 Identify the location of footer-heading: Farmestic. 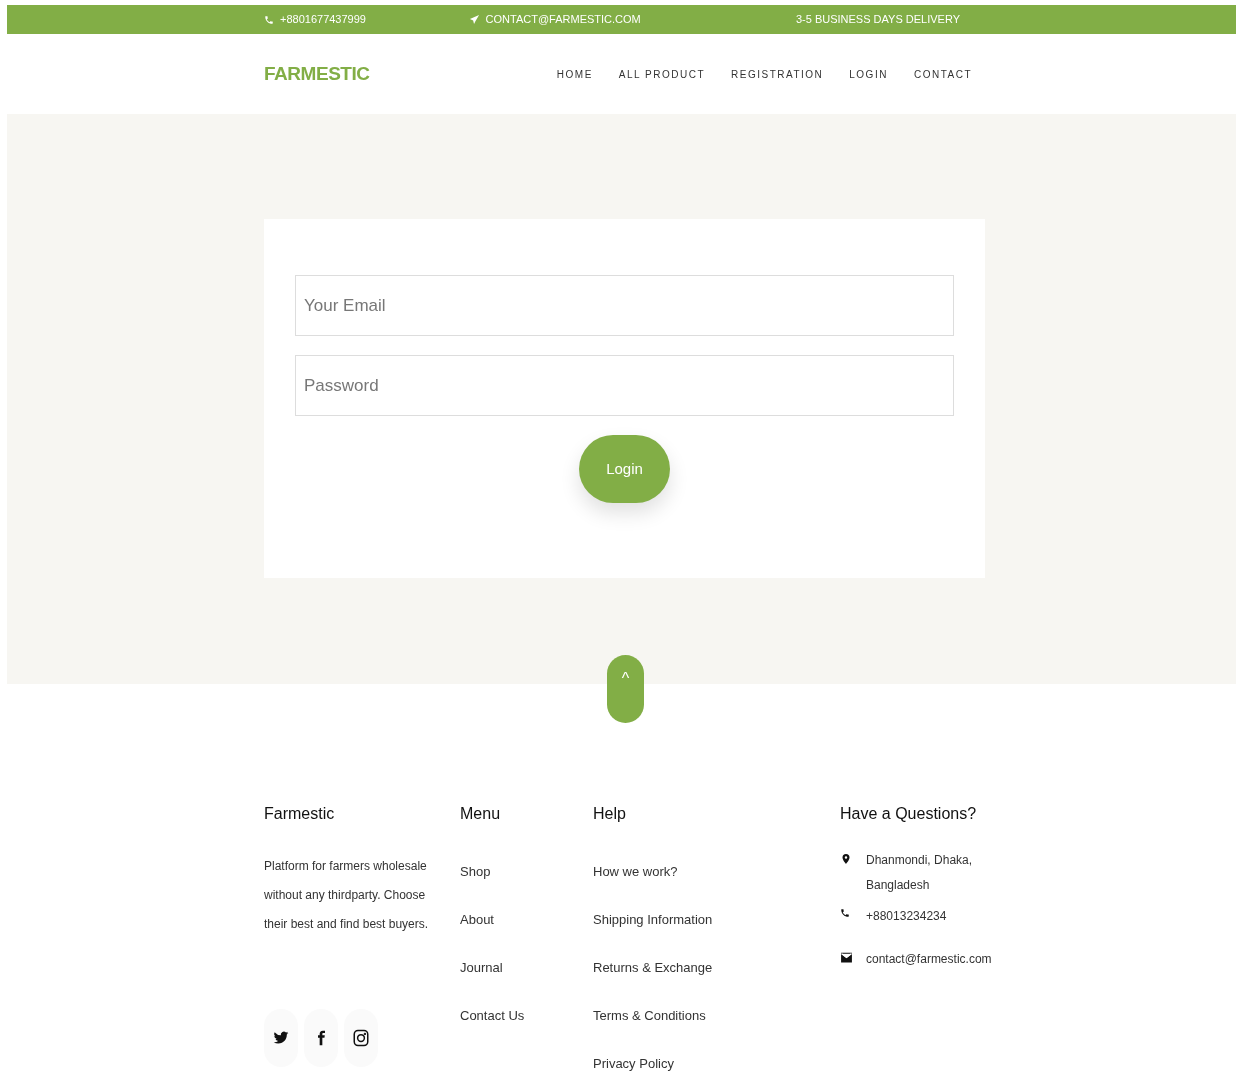
(300, 814).